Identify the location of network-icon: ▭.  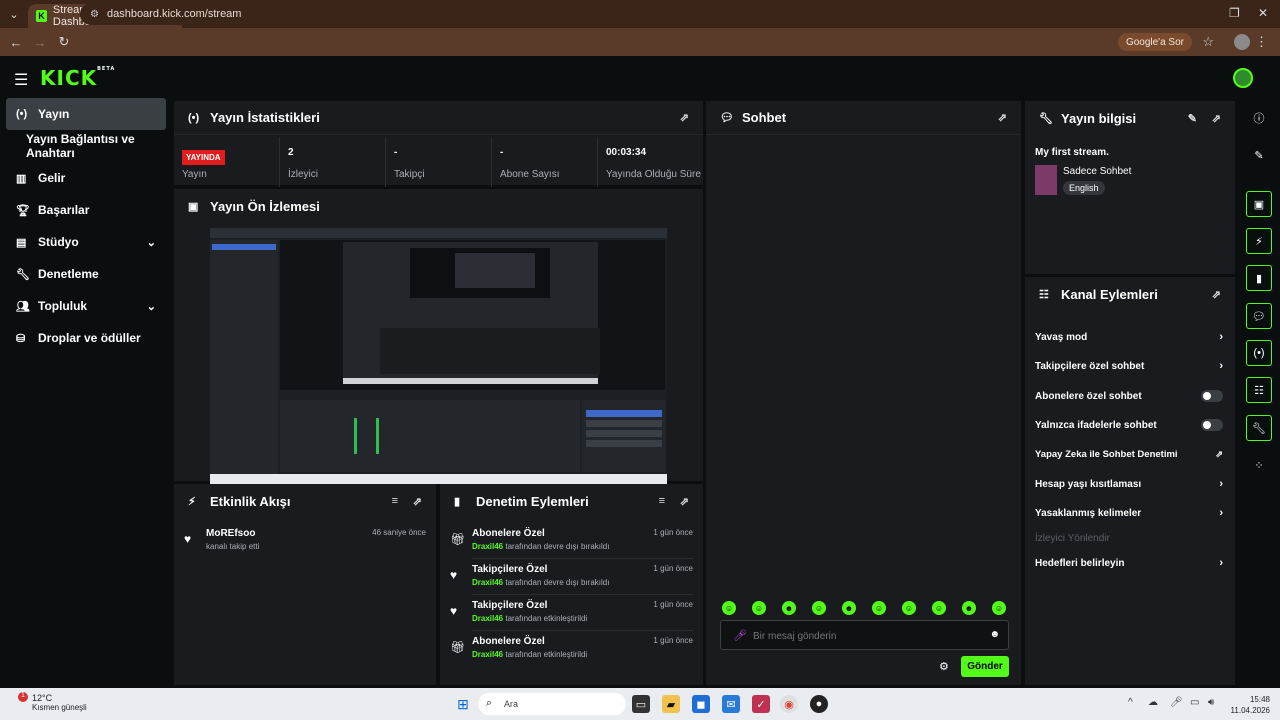
(1194, 702).